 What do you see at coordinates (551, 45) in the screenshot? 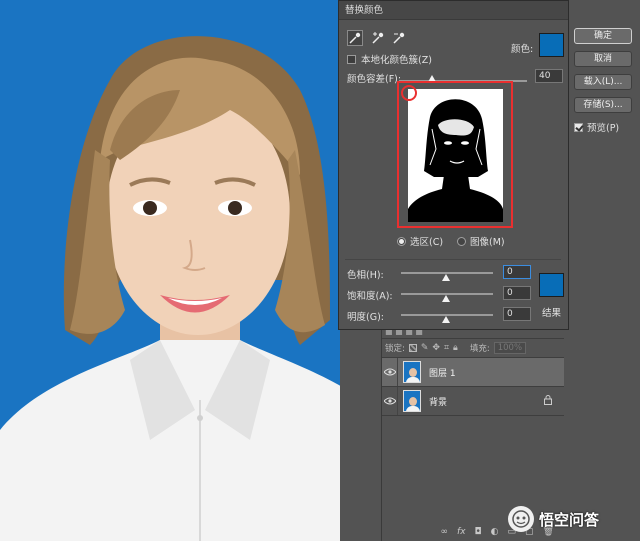
I see `color-swatch` at bounding box center [551, 45].